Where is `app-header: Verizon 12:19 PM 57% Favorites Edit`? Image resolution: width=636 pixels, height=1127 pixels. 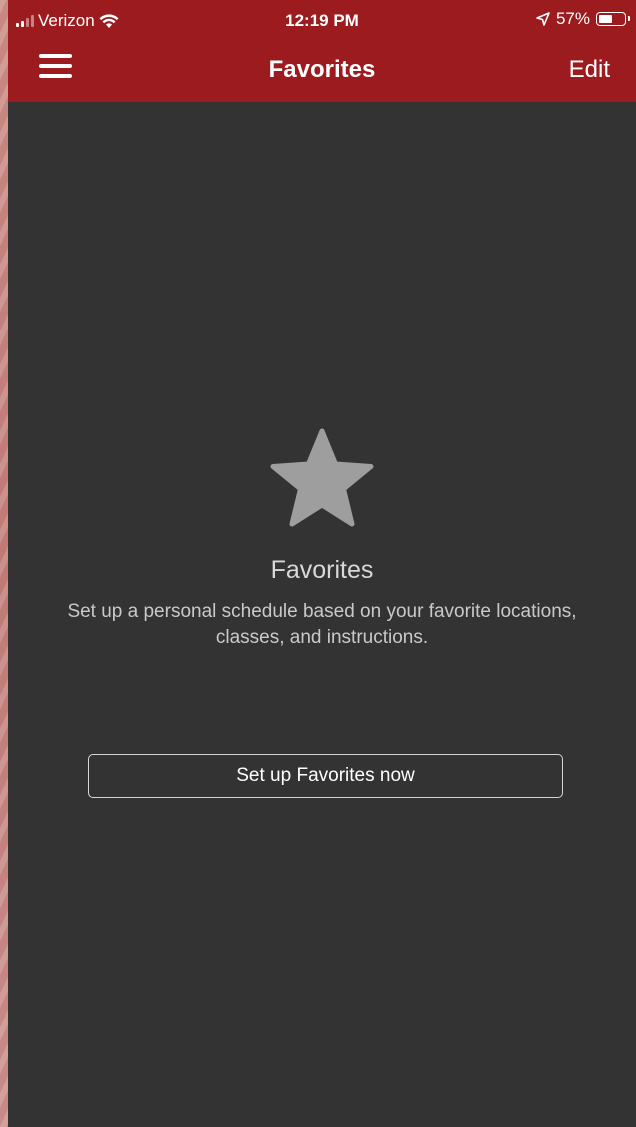
app-header: Verizon 12:19 PM 57% Favorites Edit is located at coordinates (322, 51).